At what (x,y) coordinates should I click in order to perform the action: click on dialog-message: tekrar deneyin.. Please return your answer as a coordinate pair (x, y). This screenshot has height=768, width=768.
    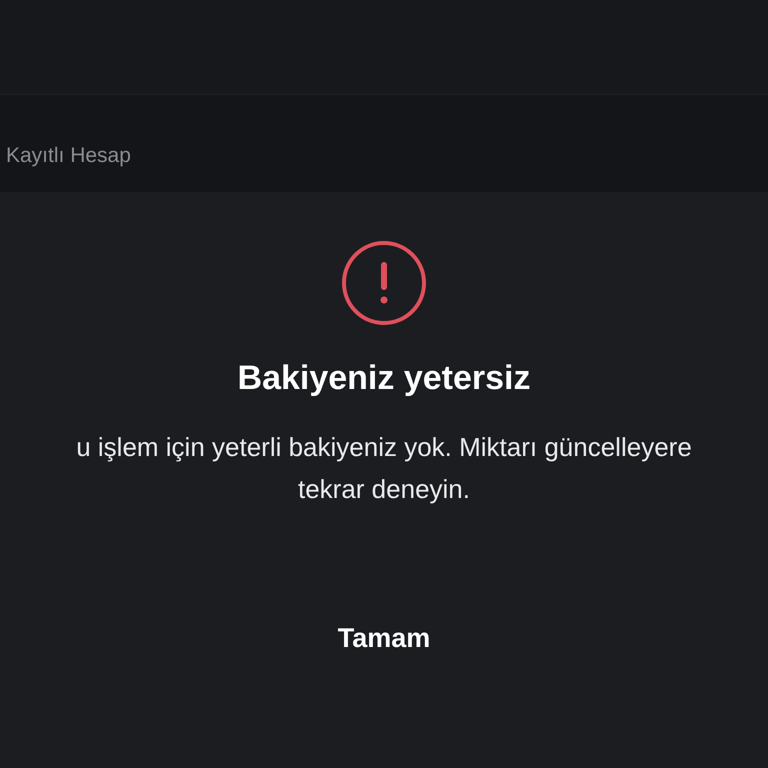
    Looking at the image, I should click on (384, 489).